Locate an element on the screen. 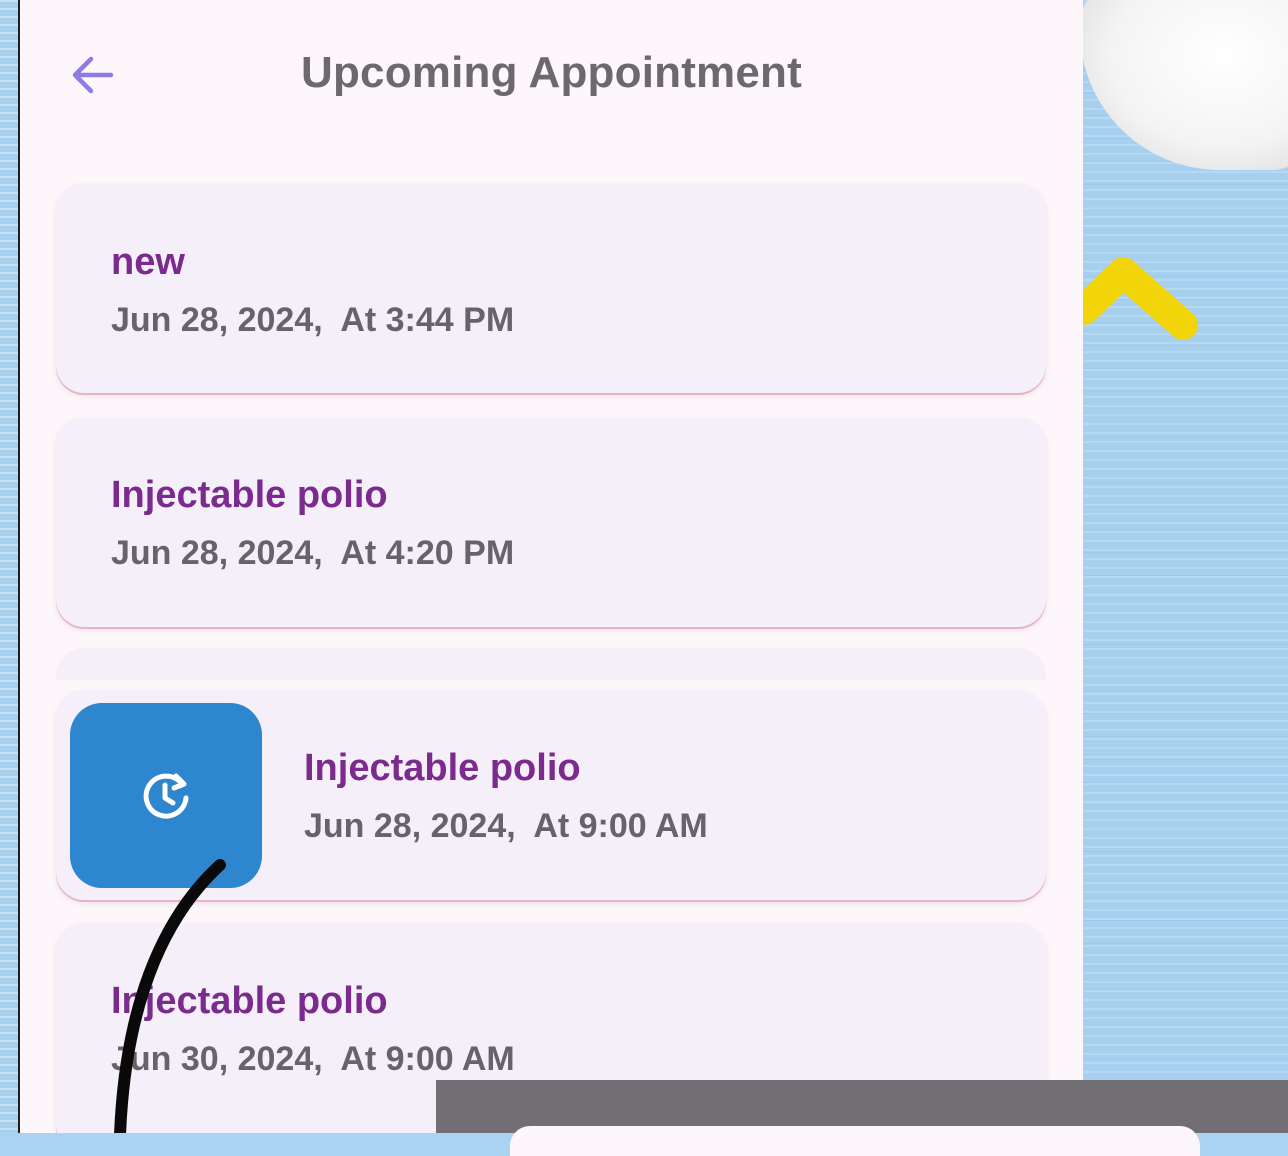  app-header: Upcoming Appointment is located at coordinates (551, 75).